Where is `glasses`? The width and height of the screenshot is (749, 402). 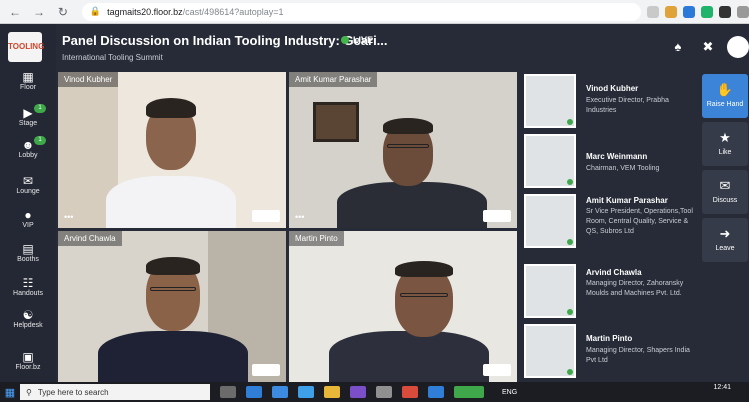
glasses is located at coordinates (173, 289).